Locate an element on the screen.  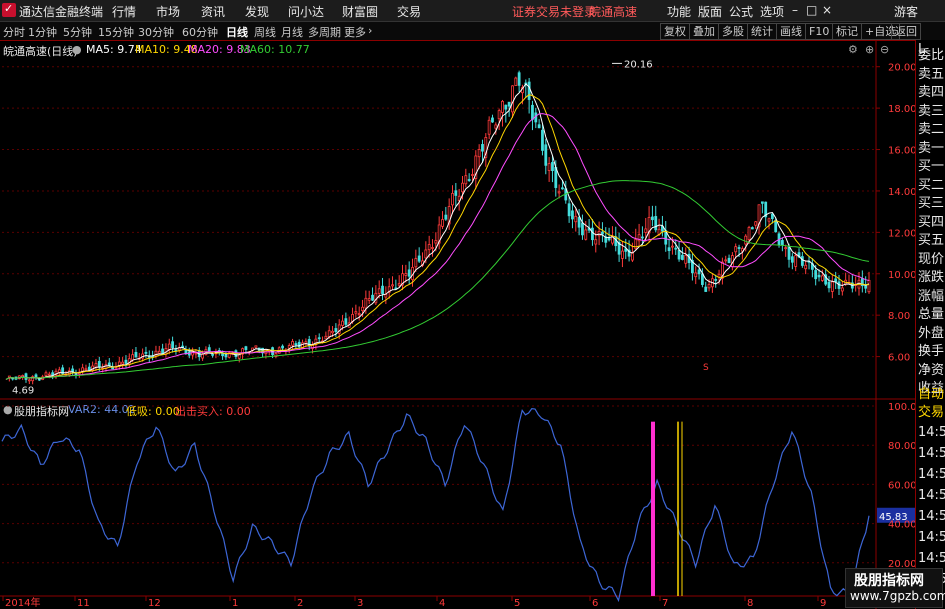
quote-field-label: 买四 is located at coordinates (931, 222).